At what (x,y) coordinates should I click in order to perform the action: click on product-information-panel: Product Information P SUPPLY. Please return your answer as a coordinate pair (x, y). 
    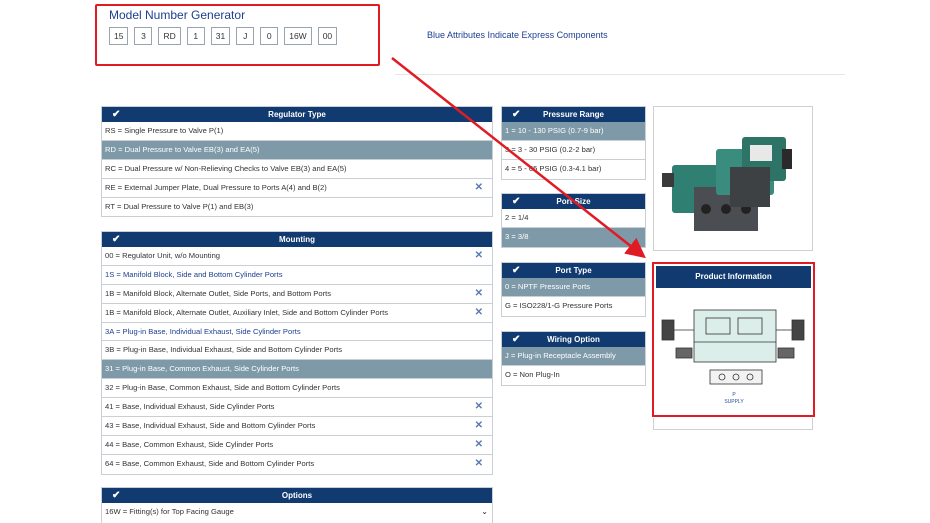
    Looking at the image, I should click on (733, 339).